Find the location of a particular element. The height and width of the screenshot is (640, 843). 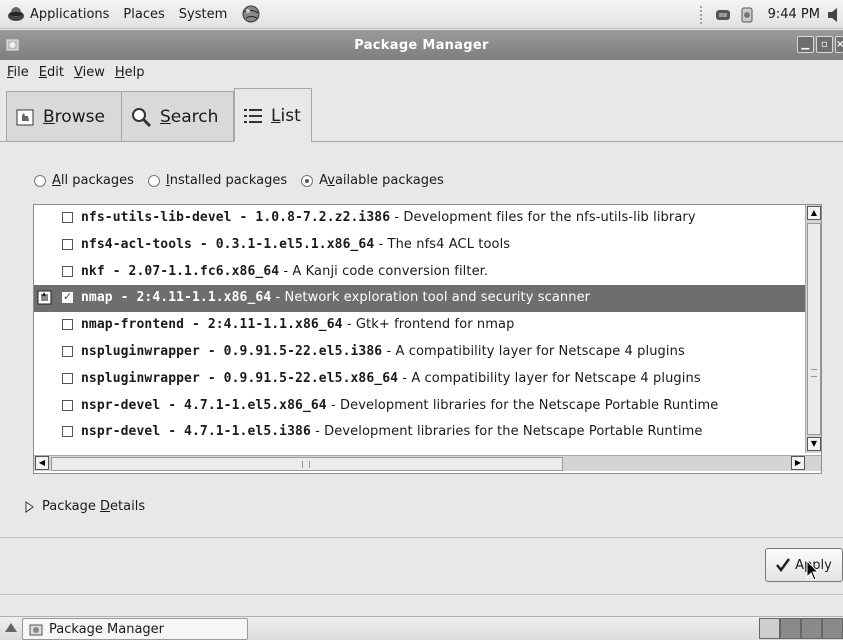

scroll-right-button: ▶ is located at coordinates (798, 463).